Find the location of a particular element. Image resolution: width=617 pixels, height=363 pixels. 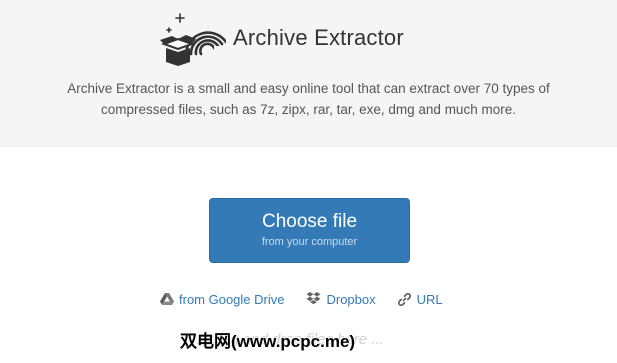

choose-file-button: Choose file from your computer is located at coordinates (309, 230).